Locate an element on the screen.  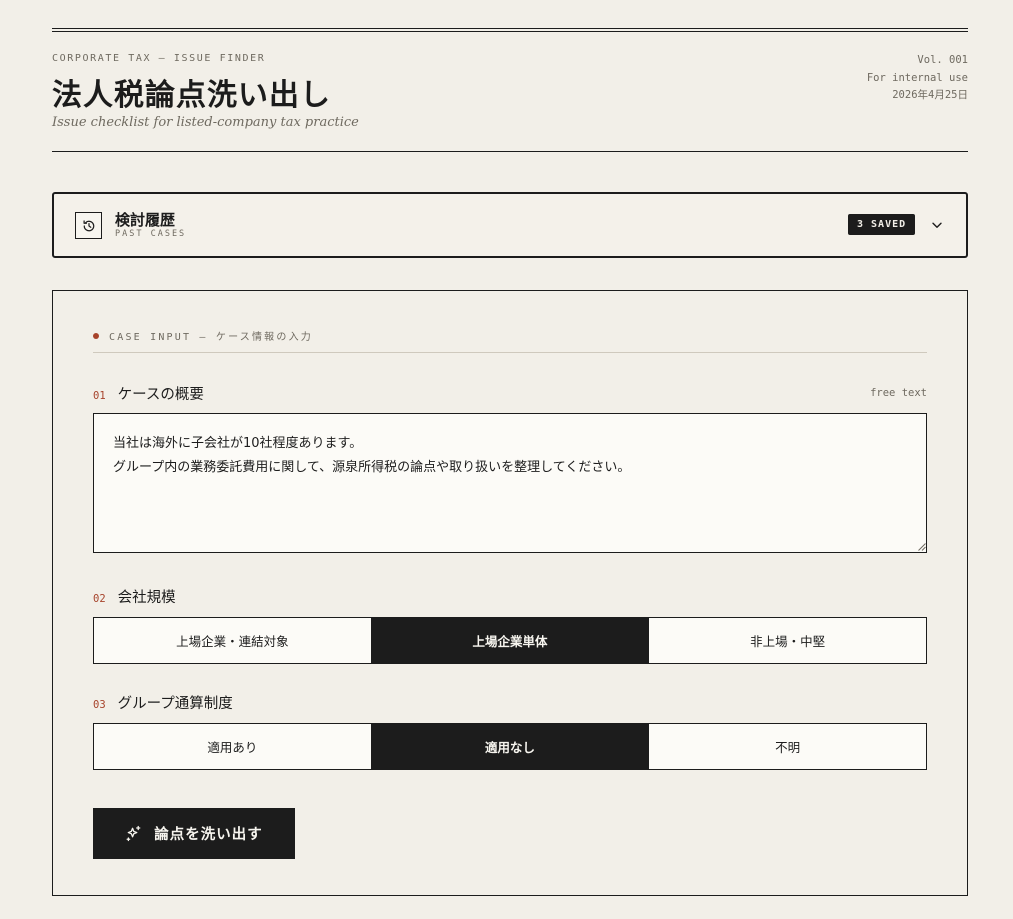
history-subtitle: PAST CASES is located at coordinates (151, 234).